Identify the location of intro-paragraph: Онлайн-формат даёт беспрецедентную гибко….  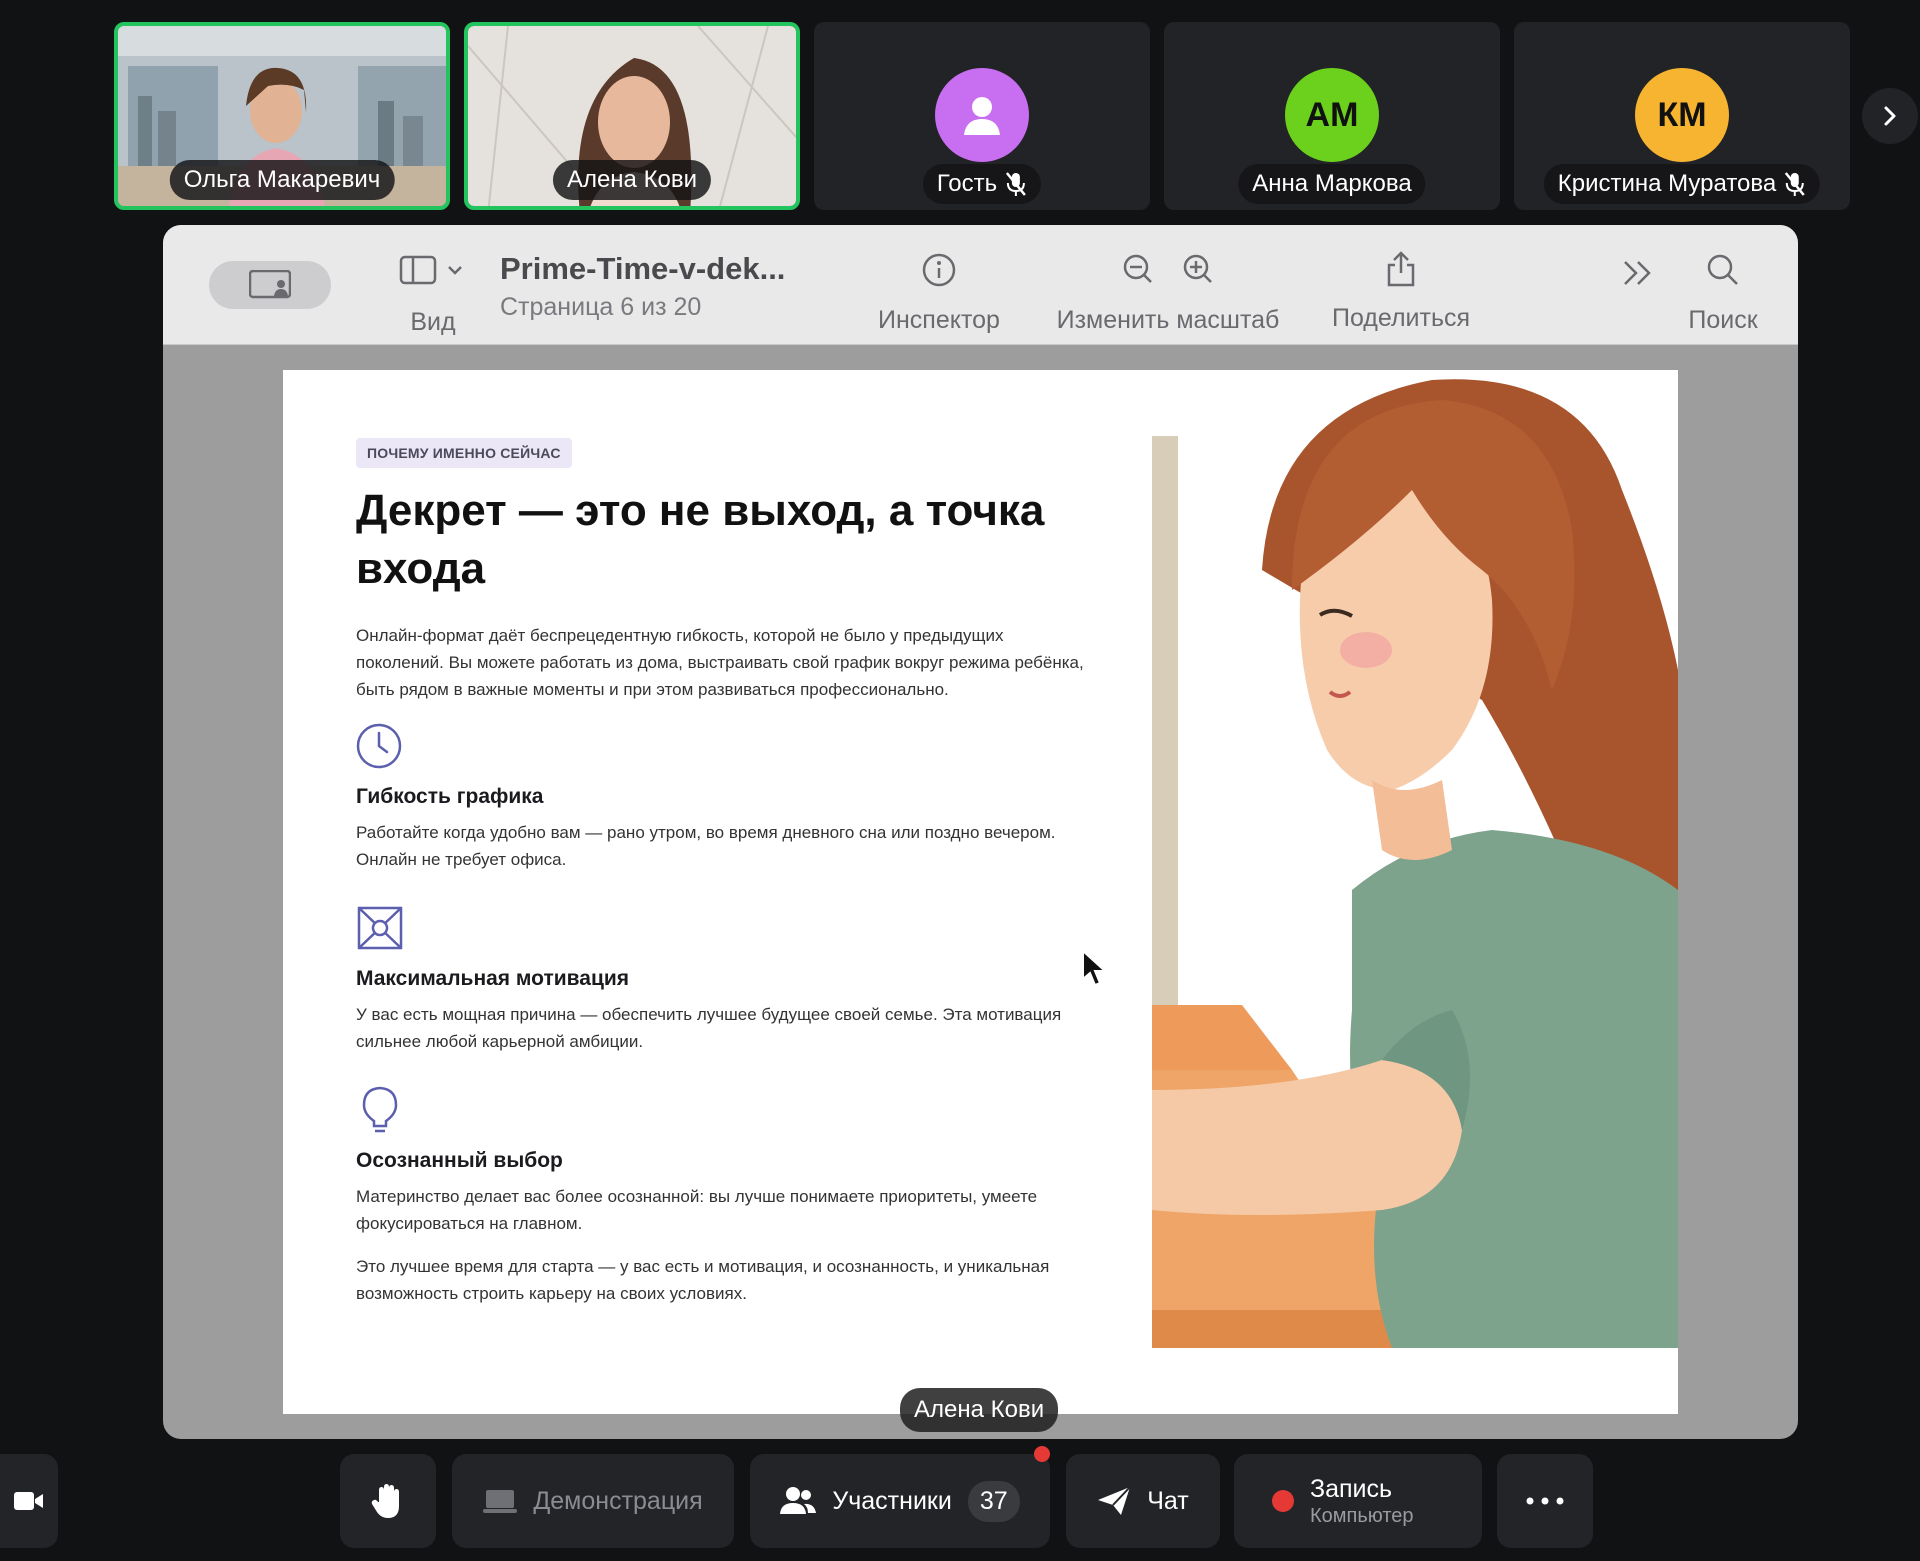
(720, 662).